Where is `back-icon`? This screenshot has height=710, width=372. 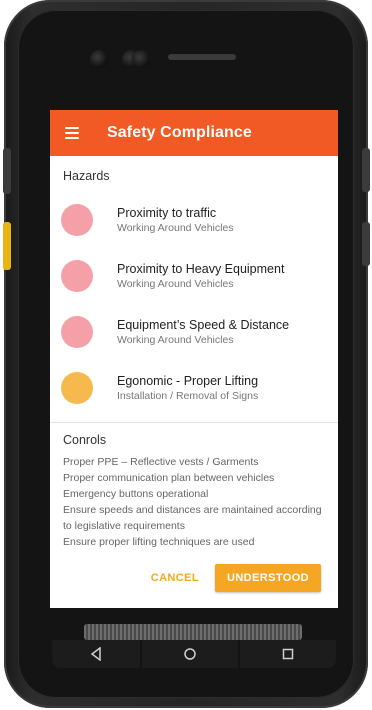
back-icon is located at coordinates (95, 654).